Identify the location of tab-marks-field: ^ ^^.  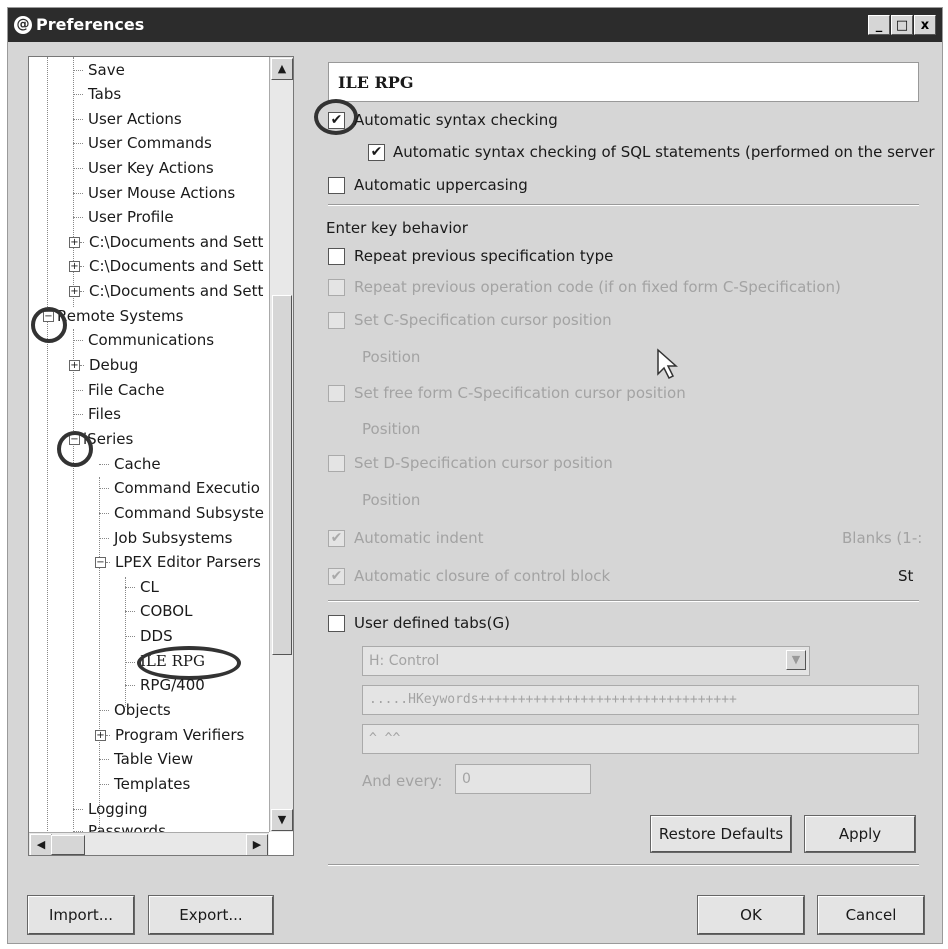
(640, 739).